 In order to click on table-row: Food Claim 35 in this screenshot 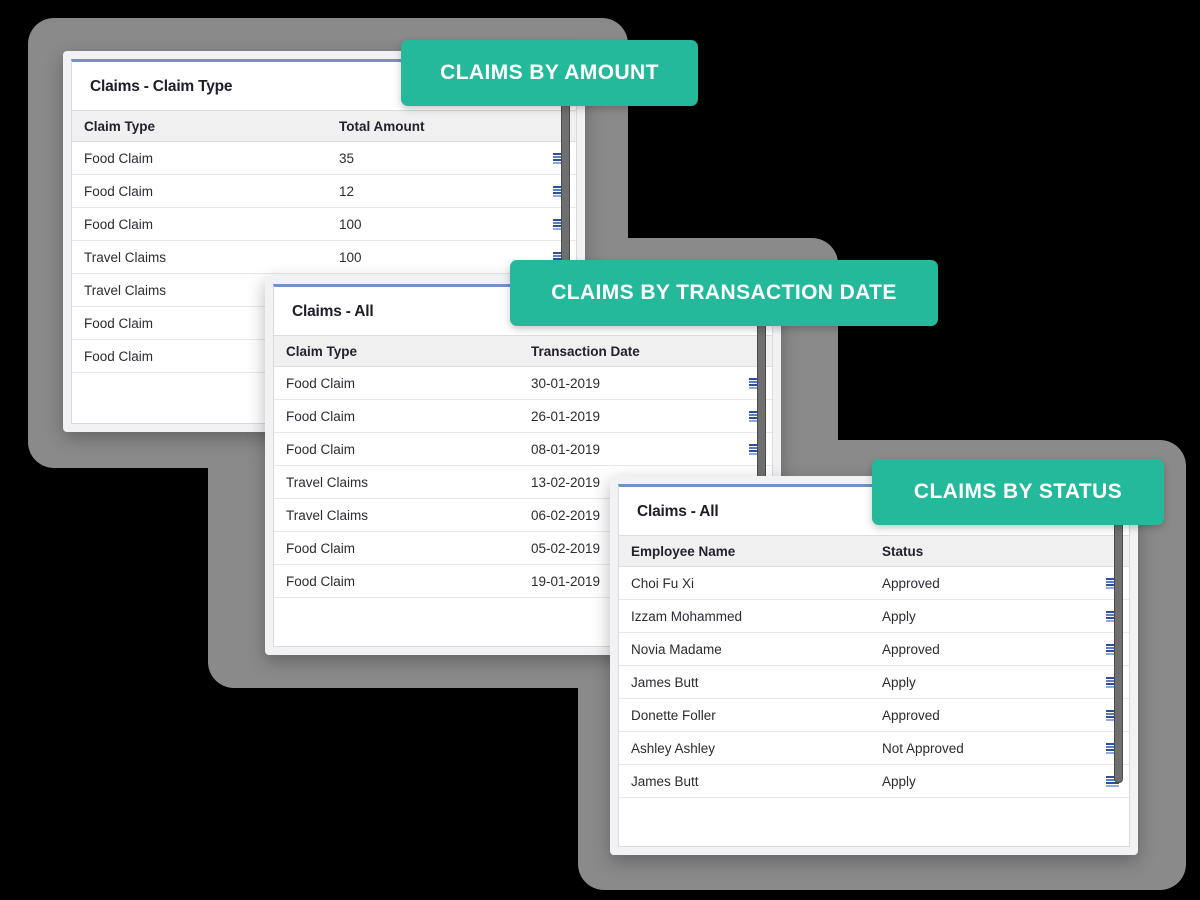, I will do `click(324, 158)`.